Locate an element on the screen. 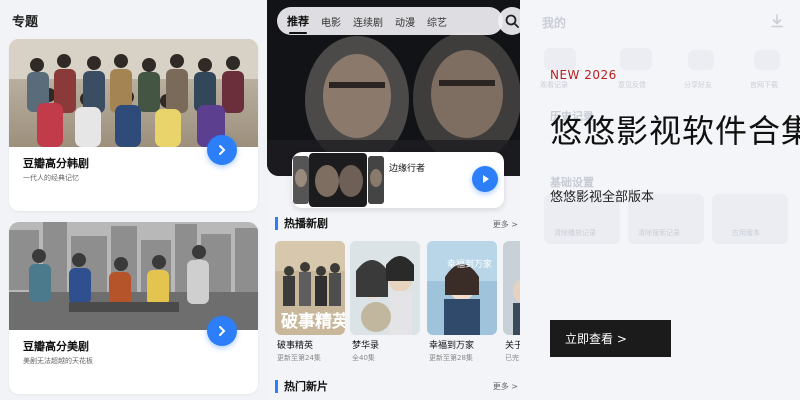 The height and width of the screenshot is (400, 800). featured-play-button is located at coordinates (485, 179).